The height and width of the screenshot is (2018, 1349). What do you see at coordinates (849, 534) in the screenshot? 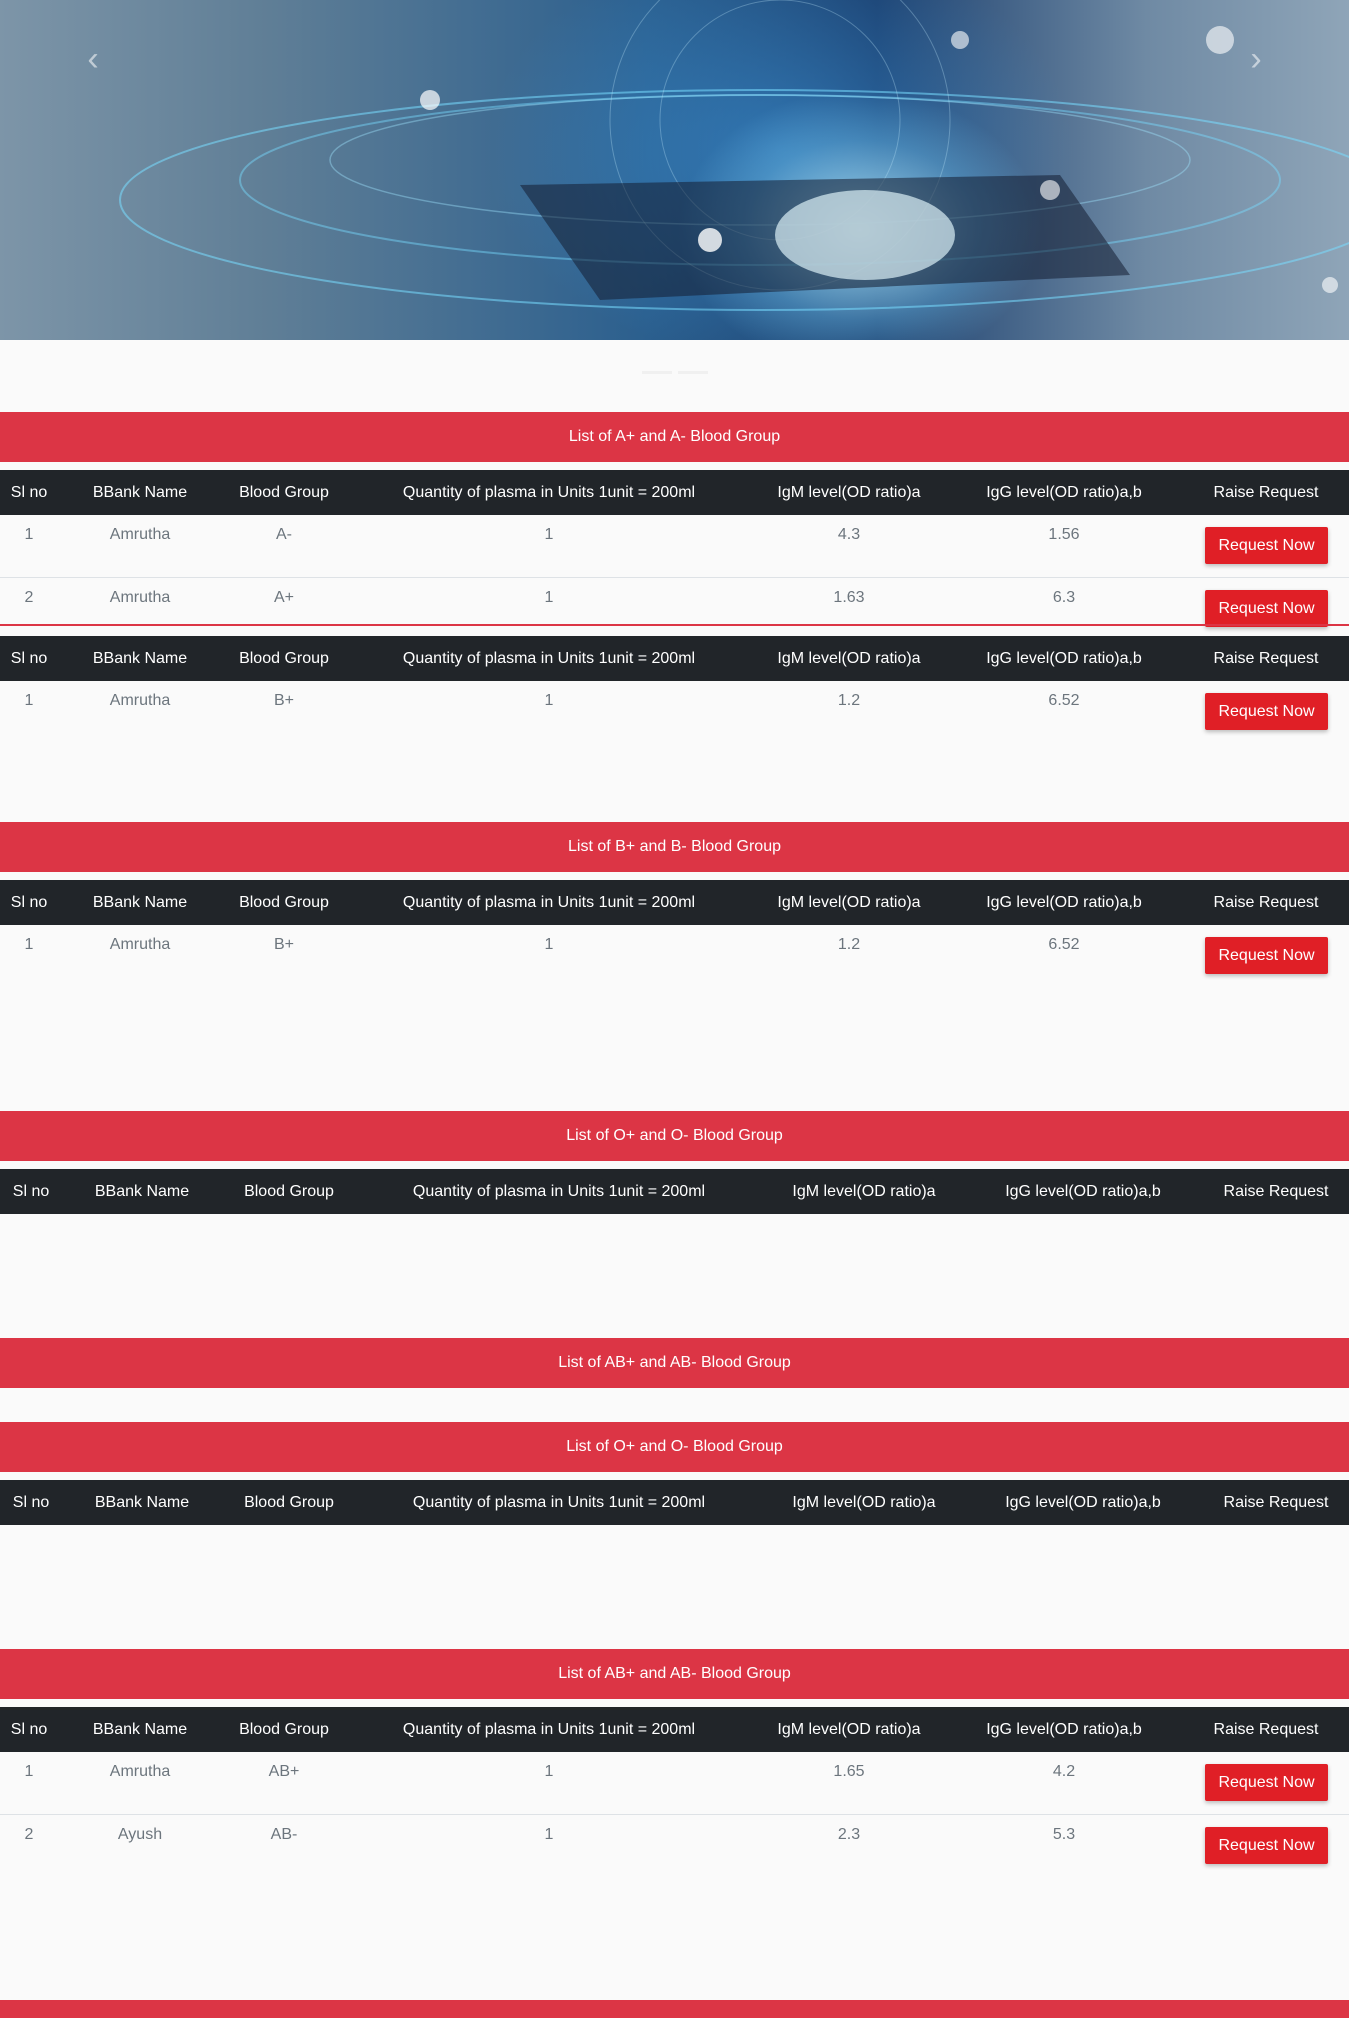
I see `cell-igm: 4.3` at bounding box center [849, 534].